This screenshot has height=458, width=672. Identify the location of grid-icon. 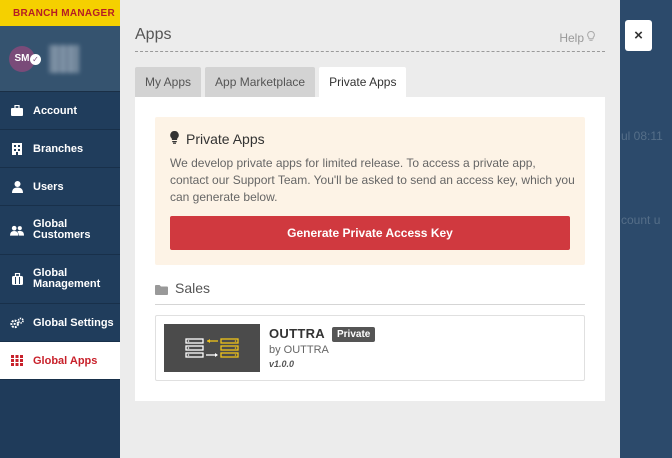
(17, 360).